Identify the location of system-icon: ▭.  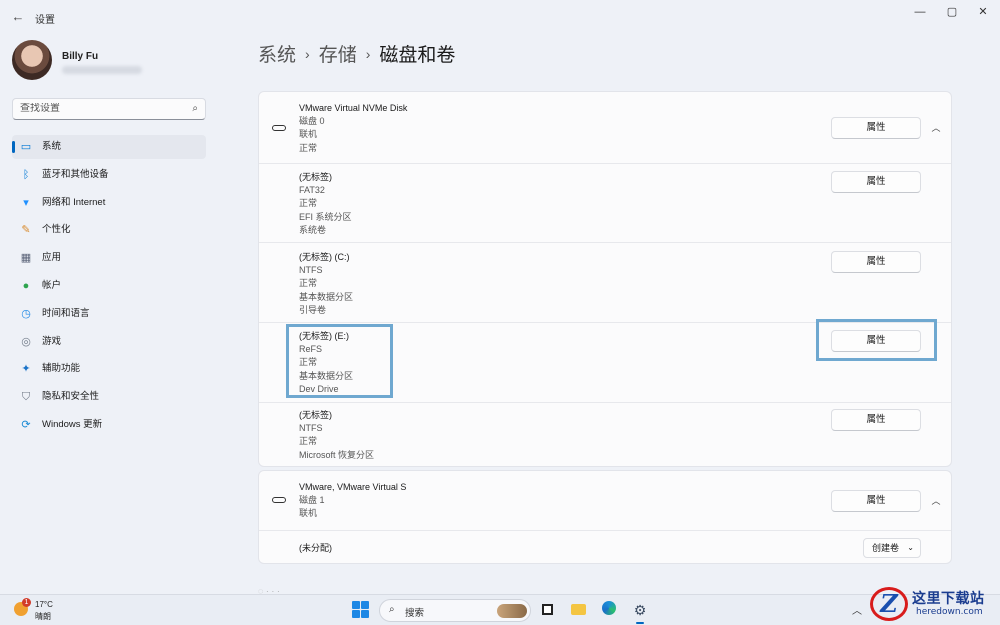
(26, 147).